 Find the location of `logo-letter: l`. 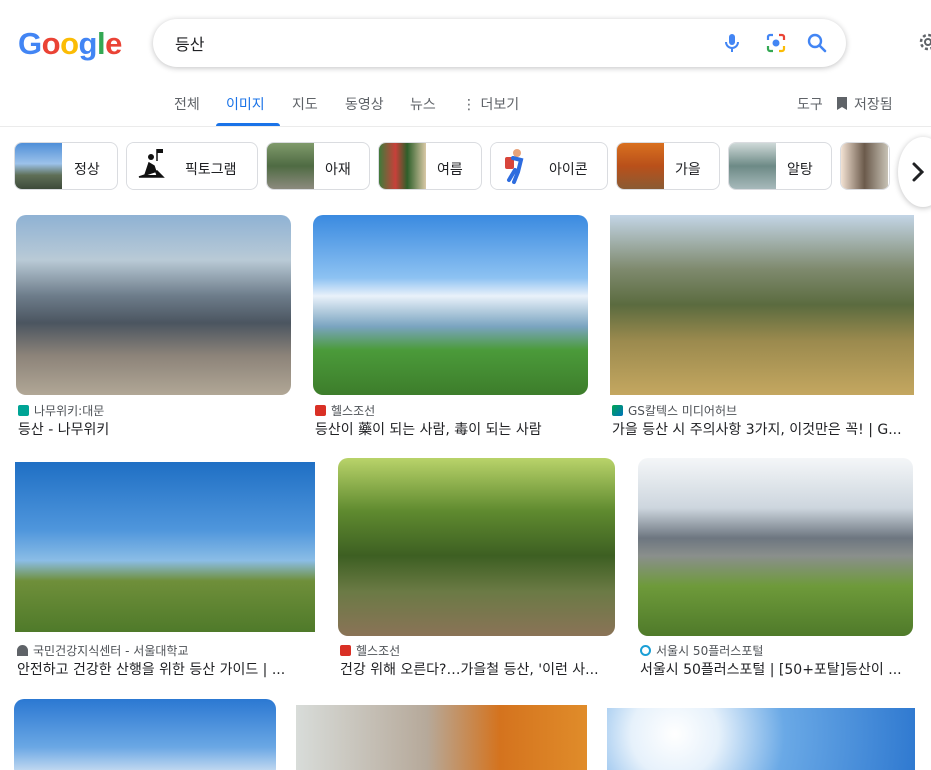

logo-letter: l is located at coordinates (101, 43).